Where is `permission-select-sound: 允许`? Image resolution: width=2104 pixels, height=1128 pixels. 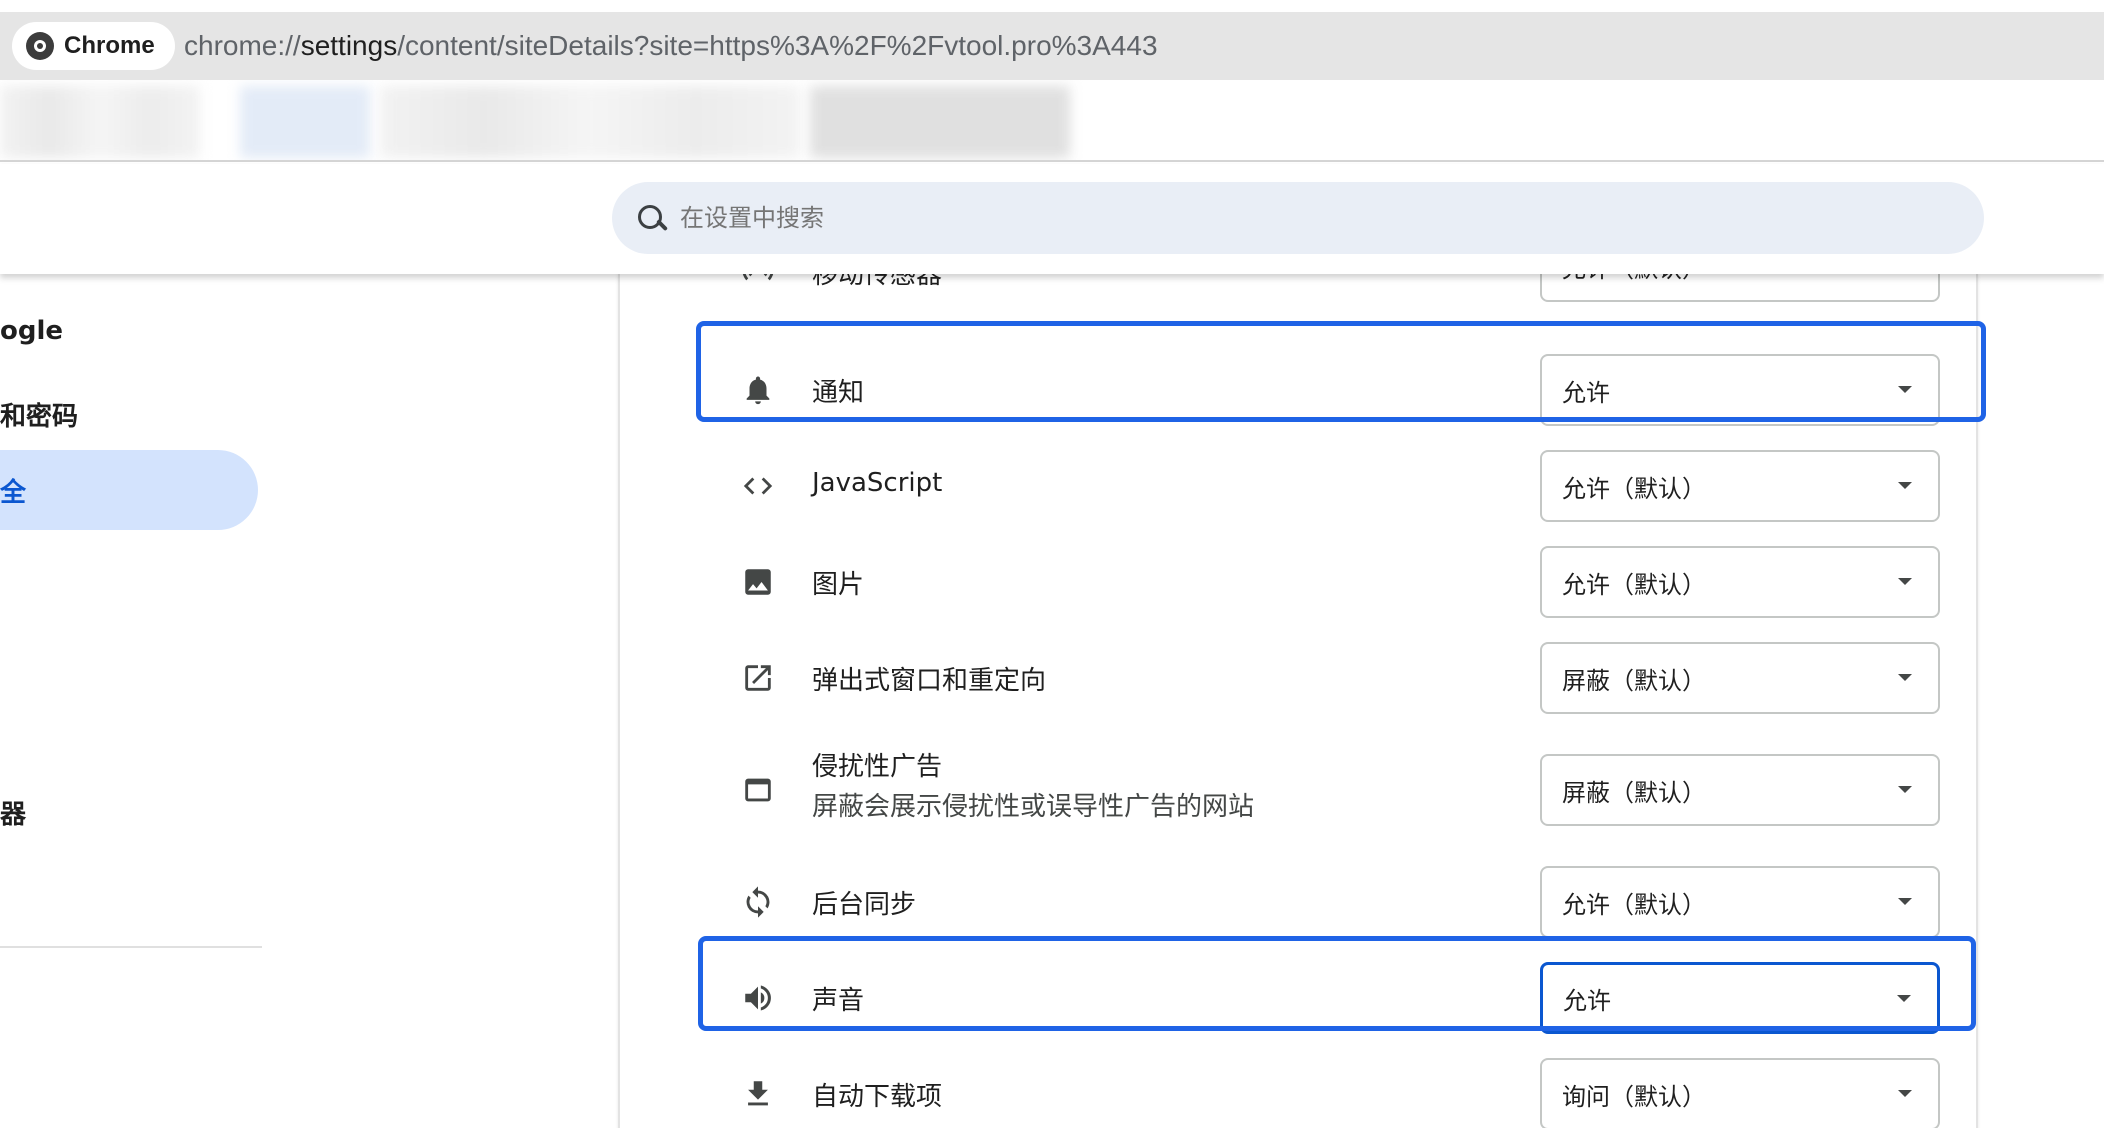 permission-select-sound: 允许 is located at coordinates (1740, 998).